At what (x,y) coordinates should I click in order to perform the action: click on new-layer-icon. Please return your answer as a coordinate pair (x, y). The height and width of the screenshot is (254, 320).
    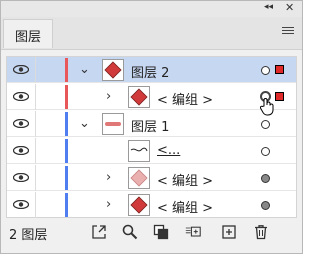
    Looking at the image, I should click on (229, 232).